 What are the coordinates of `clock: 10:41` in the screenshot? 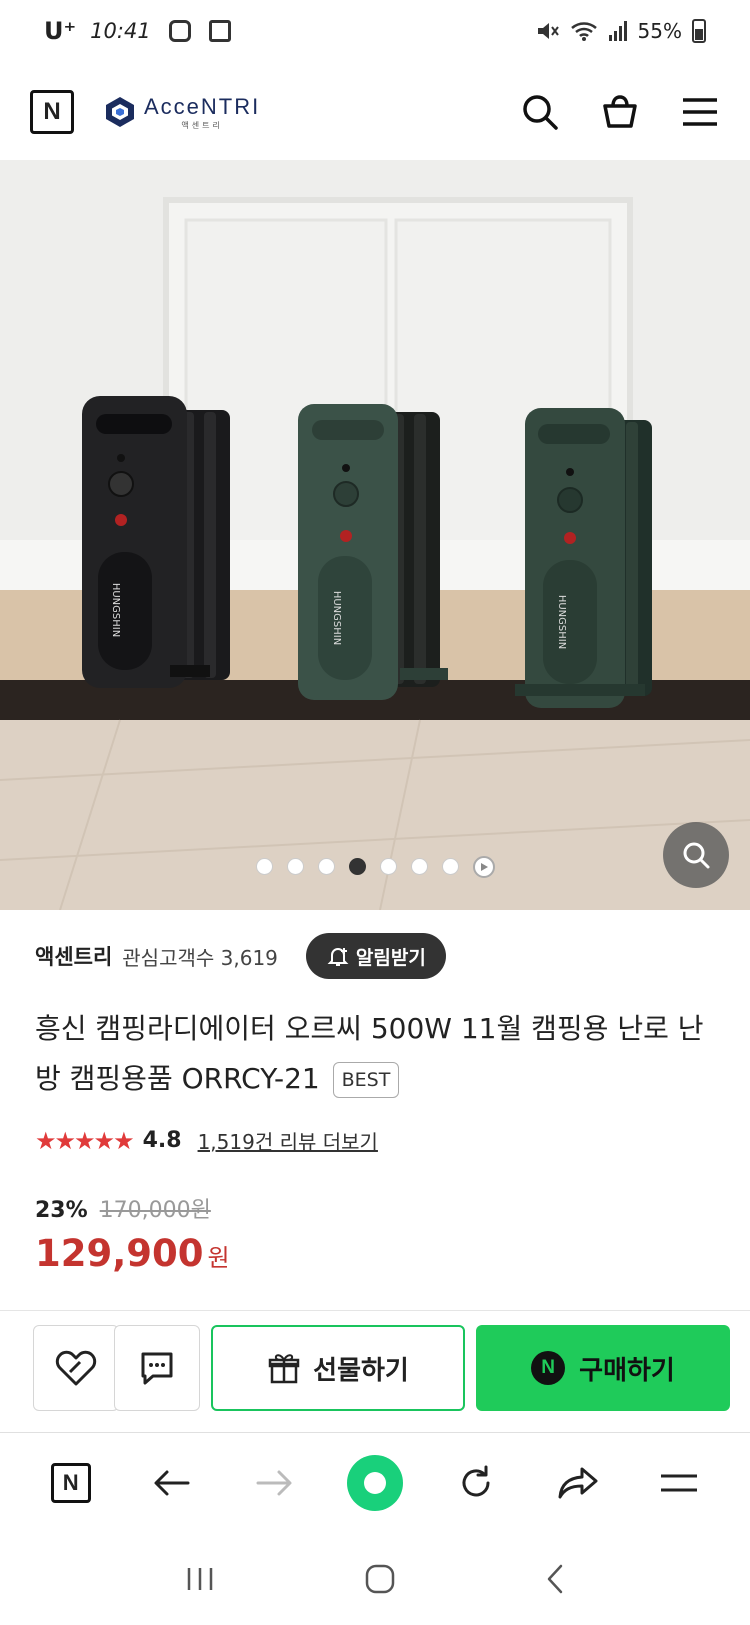 It's located at (120, 31).